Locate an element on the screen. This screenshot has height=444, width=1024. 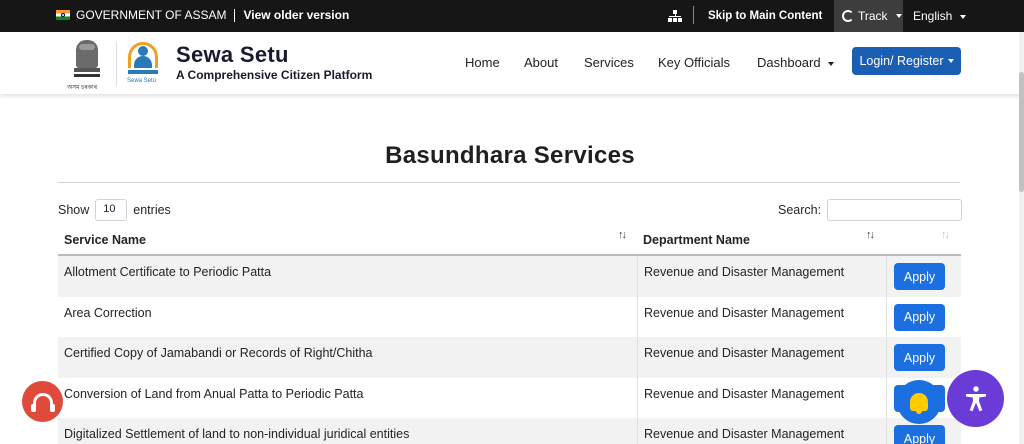
service-name-cell: Allotment Certificate to Periodic Patta is located at coordinates (168, 272).